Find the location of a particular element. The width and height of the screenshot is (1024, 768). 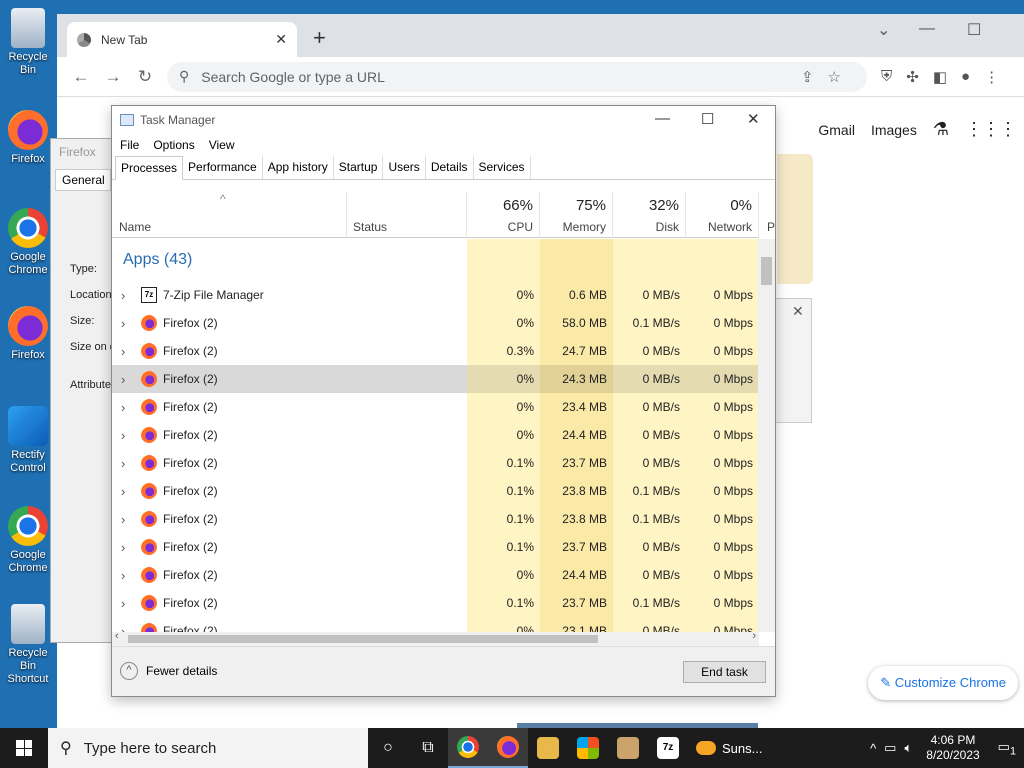

taskbar-firefox is located at coordinates (508, 748).